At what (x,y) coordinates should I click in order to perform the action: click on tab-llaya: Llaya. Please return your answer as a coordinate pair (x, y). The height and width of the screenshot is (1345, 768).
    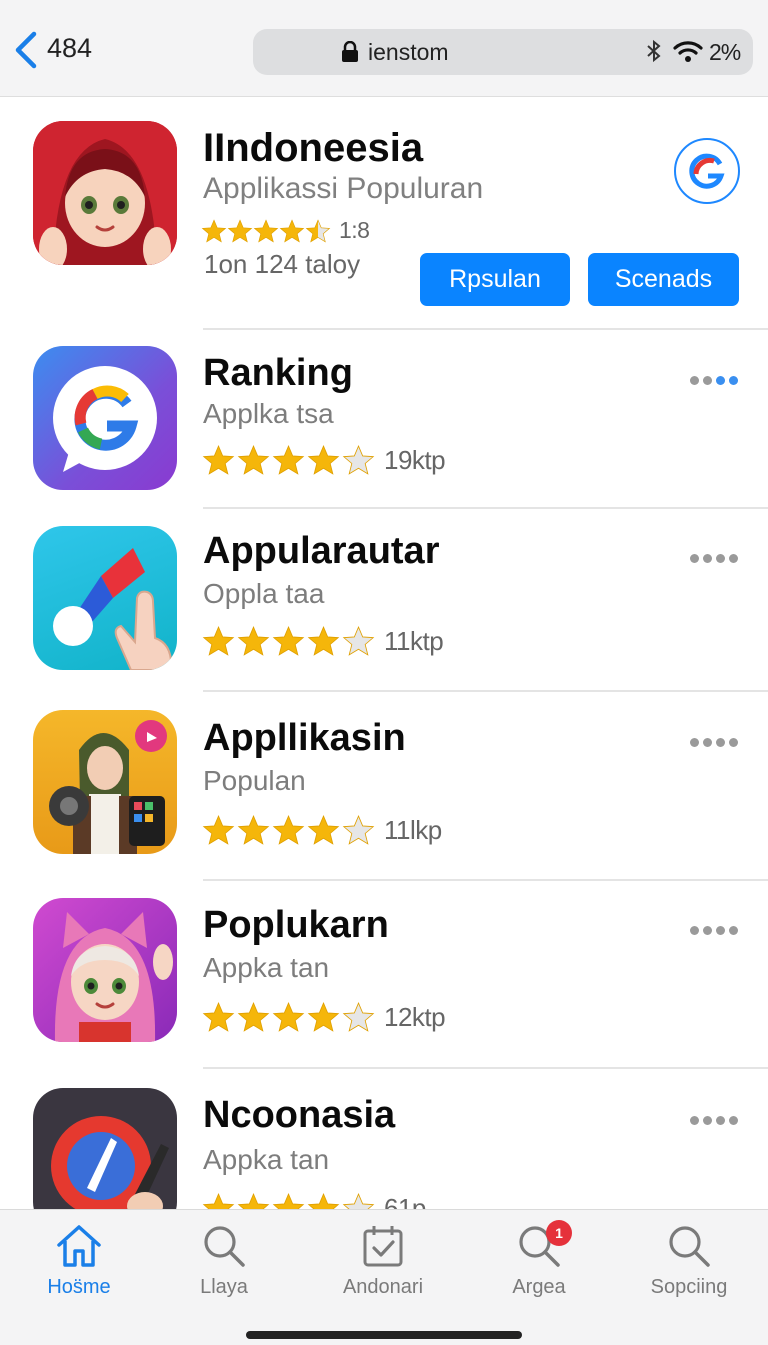
    Looking at the image, I should click on (224, 1265).